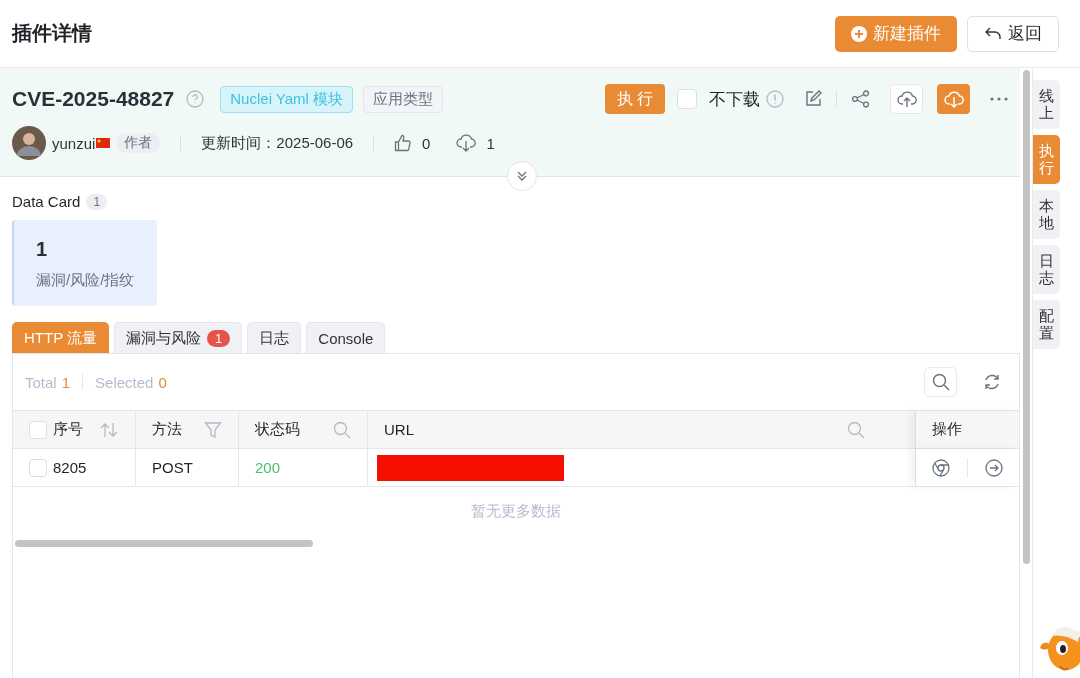 This screenshot has height=678, width=1080. Describe the element at coordinates (947, 429) in the screenshot. I see `column-title: 操作` at that location.